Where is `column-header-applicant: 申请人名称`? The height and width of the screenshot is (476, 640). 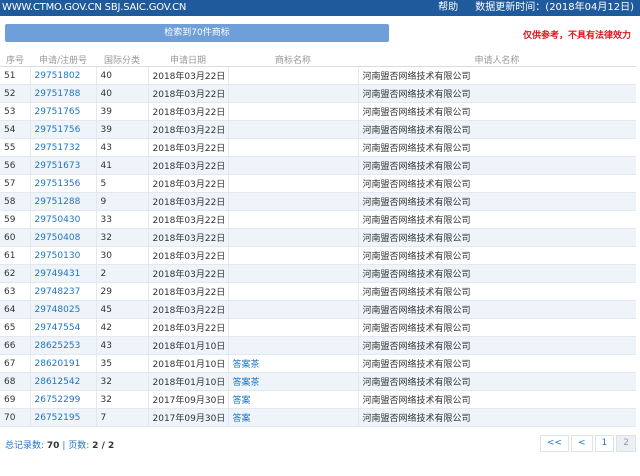 column-header-applicant: 申请人名称 is located at coordinates (497, 59).